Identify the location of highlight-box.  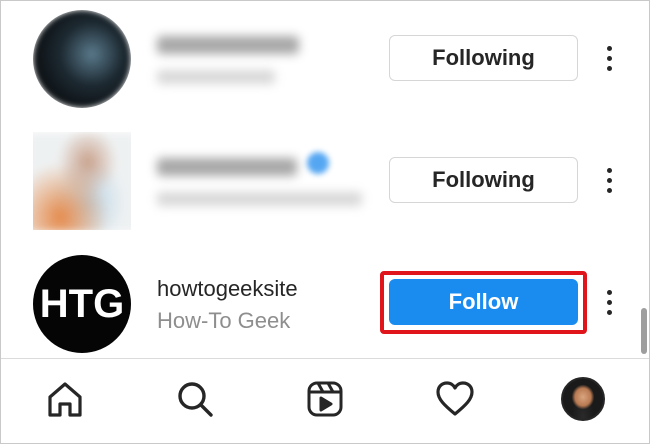
(483, 302).